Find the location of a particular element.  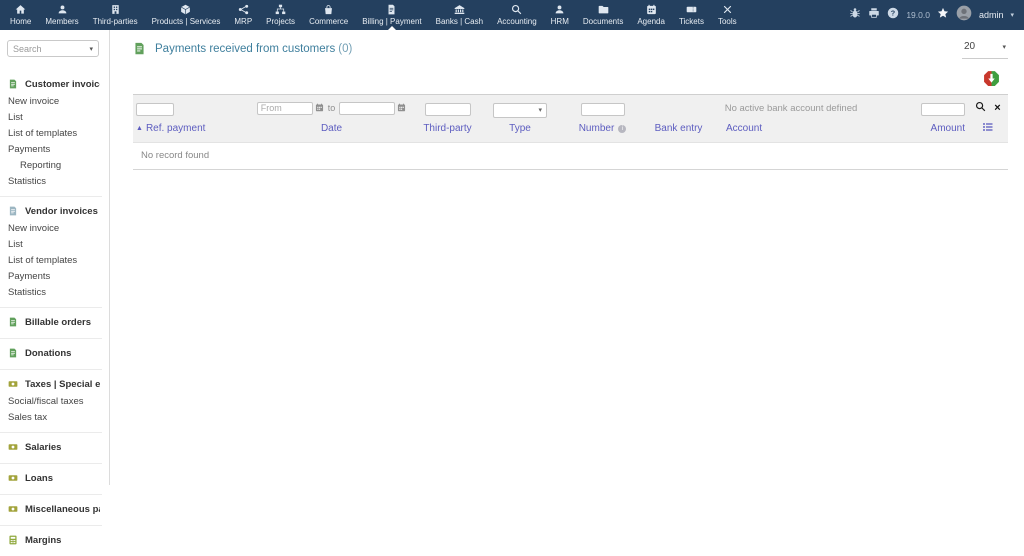

topmenu-item-documents: Documents is located at coordinates (603, 15).